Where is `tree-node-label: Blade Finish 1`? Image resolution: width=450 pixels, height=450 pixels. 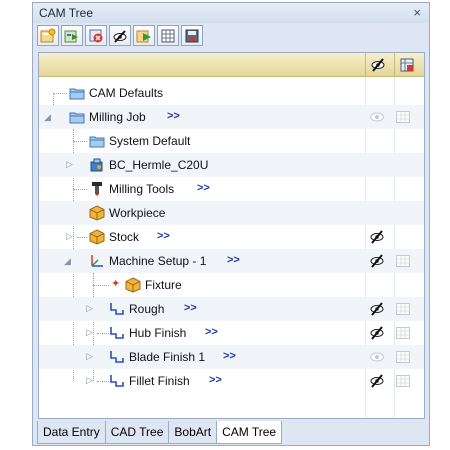
tree-node-label: Blade Finish 1 is located at coordinates (167, 357).